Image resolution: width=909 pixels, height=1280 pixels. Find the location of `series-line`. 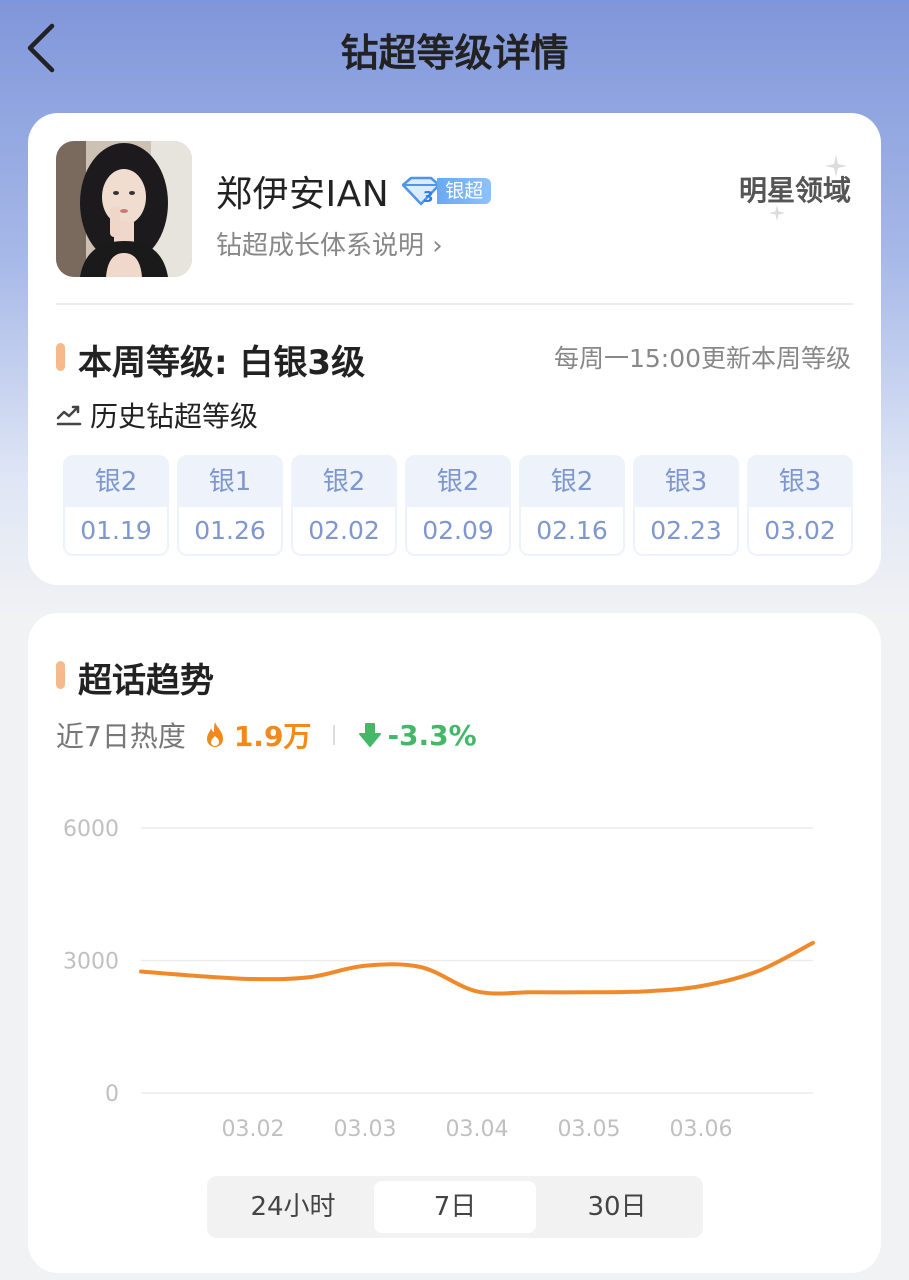

series-line is located at coordinates (477, 968).